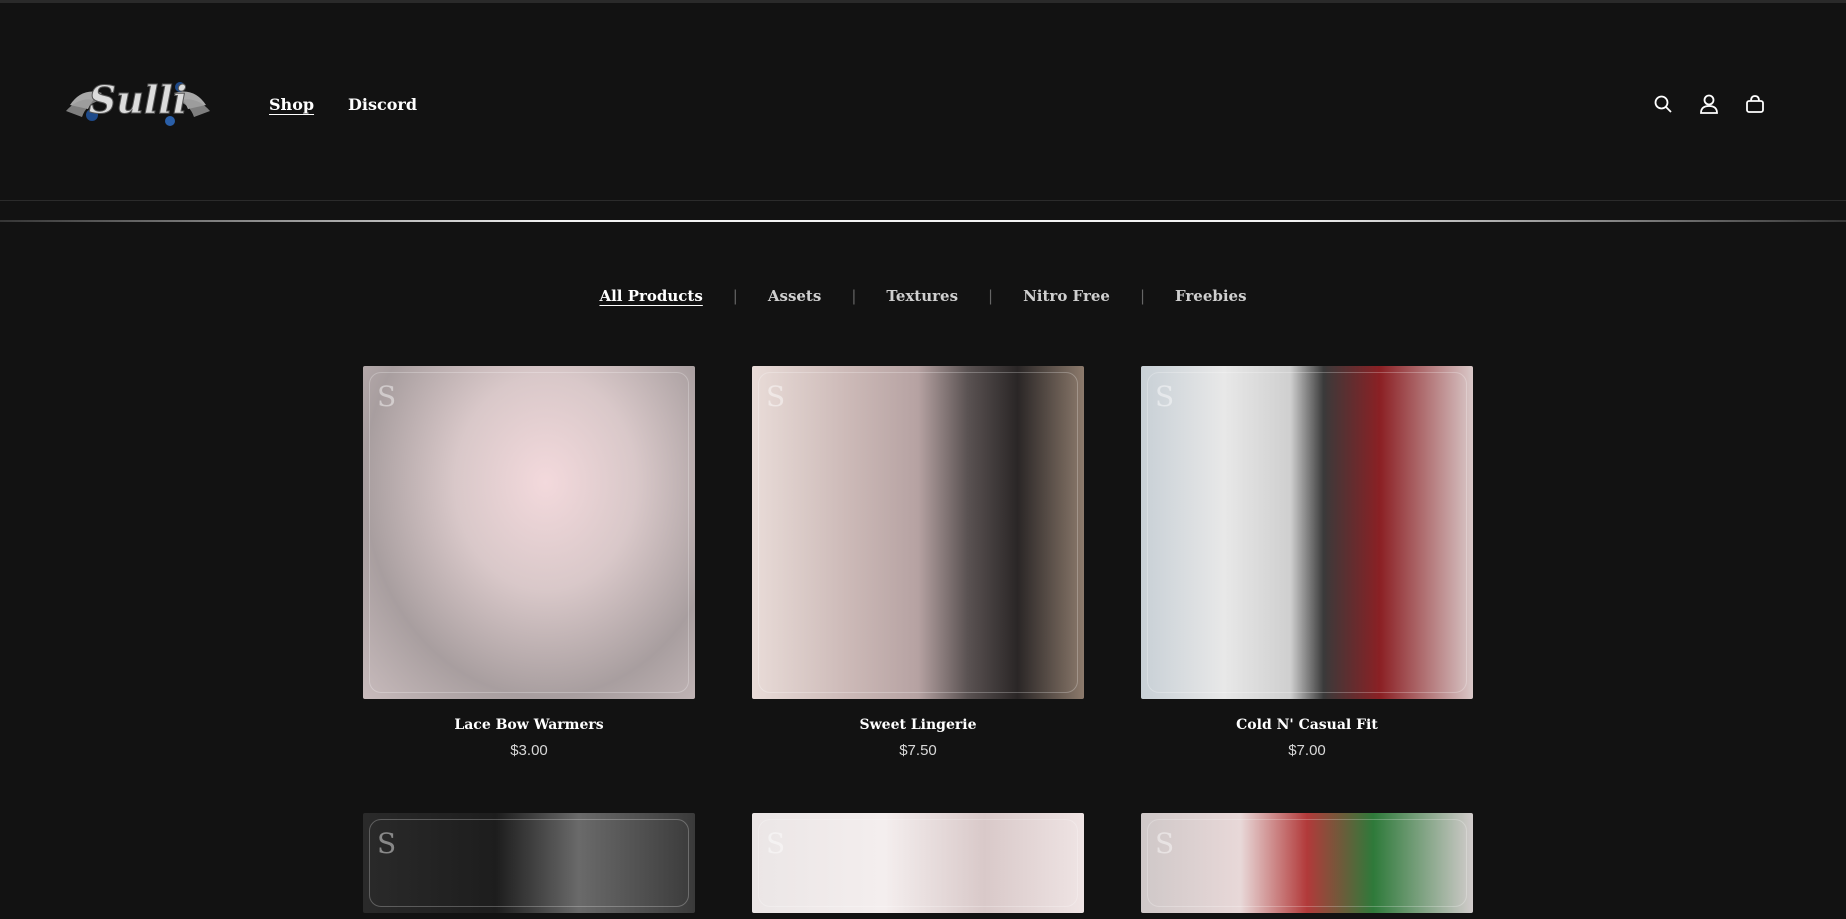 The width and height of the screenshot is (1846, 919). Describe the element at coordinates (1307, 725) in the screenshot. I see `product-name: Cold N' Casual Fit` at that location.